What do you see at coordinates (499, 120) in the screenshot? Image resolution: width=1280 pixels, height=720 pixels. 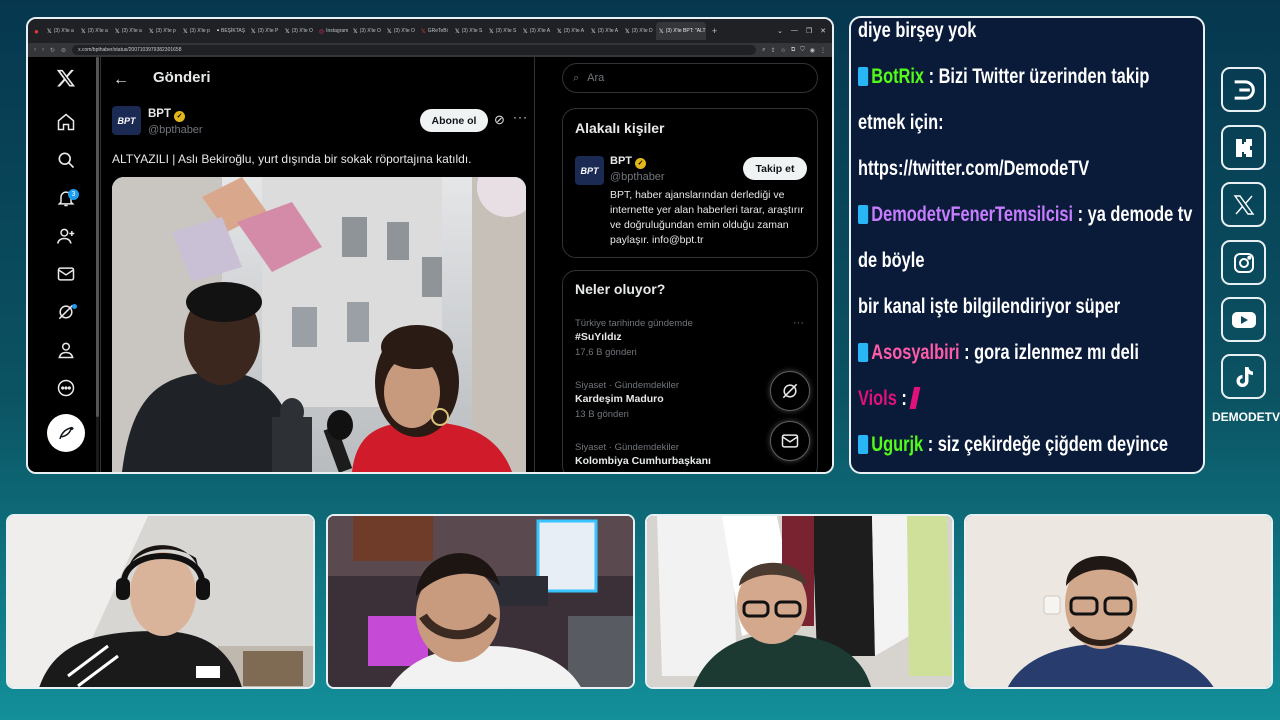 I see `grok-explain-icon: ⊘` at bounding box center [499, 120].